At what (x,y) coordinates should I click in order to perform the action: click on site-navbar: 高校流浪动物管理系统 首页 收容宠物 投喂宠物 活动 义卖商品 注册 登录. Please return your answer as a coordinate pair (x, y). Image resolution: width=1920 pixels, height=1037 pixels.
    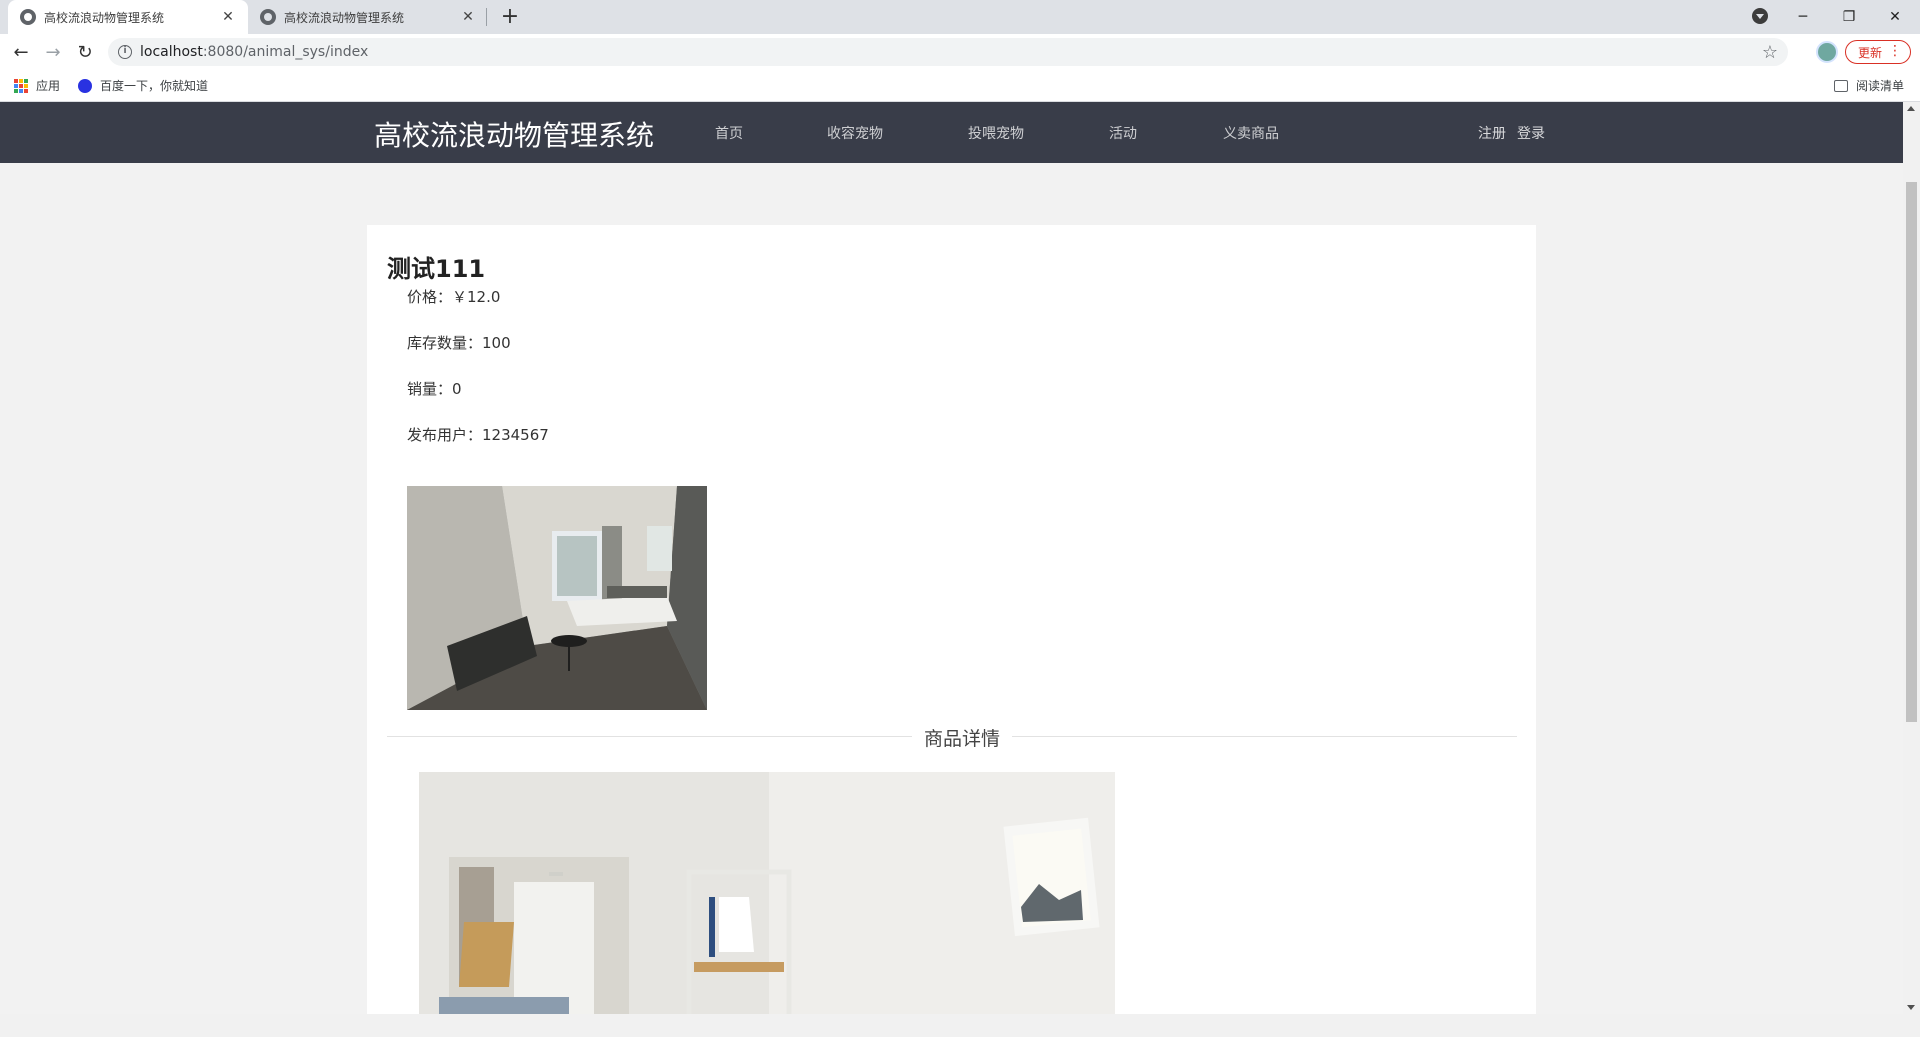
    Looking at the image, I should click on (951, 132).